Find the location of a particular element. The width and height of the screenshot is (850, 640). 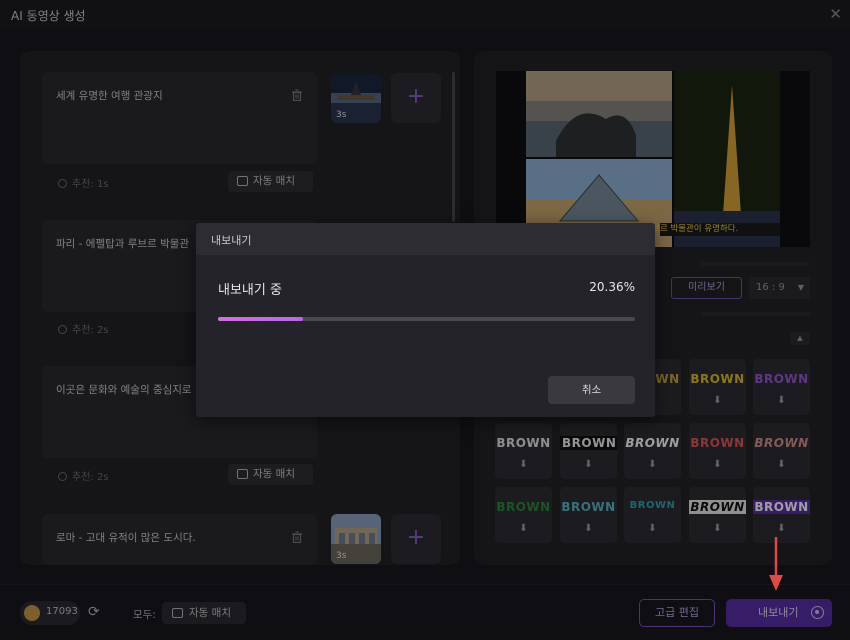

progress-bar is located at coordinates (426, 319).